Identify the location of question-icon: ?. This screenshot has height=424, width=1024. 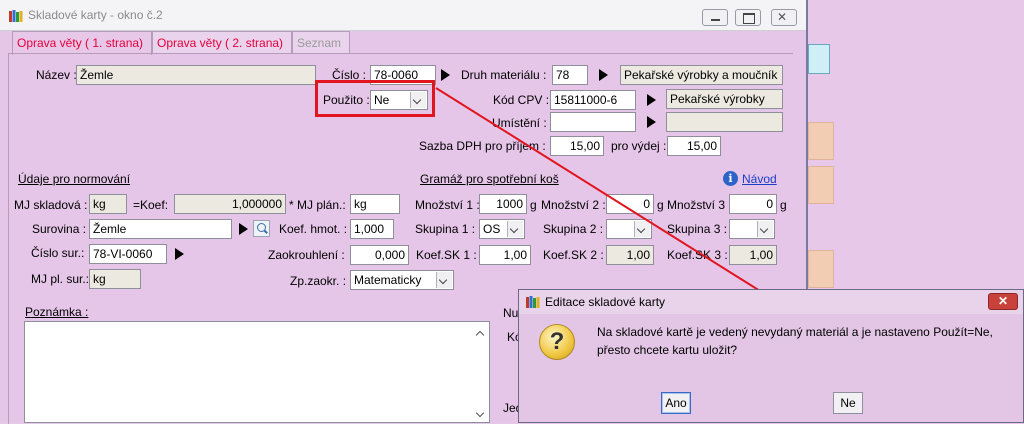
(557, 342).